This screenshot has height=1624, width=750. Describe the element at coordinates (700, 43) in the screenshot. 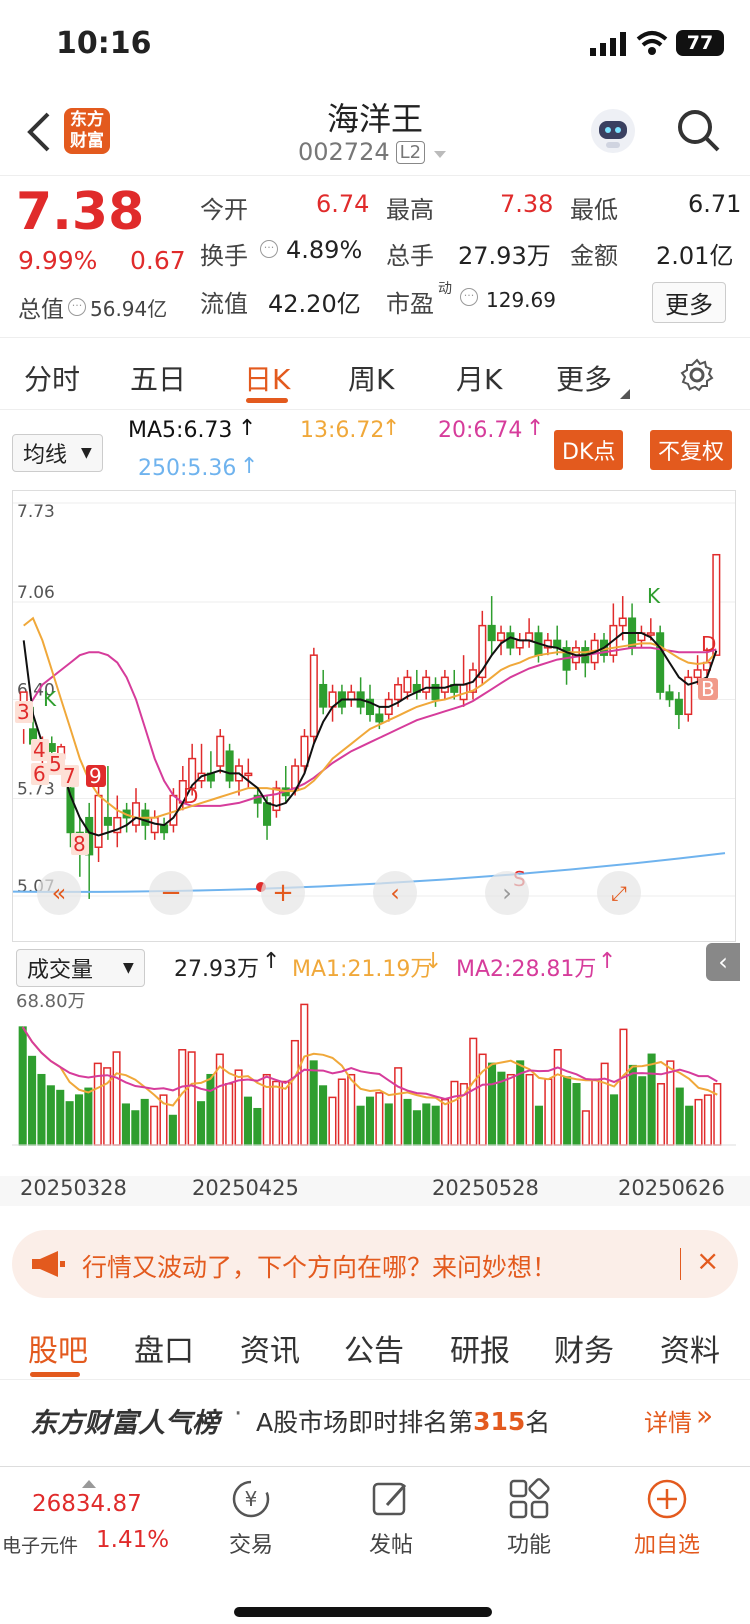

I see `battery-icon: 77` at that location.